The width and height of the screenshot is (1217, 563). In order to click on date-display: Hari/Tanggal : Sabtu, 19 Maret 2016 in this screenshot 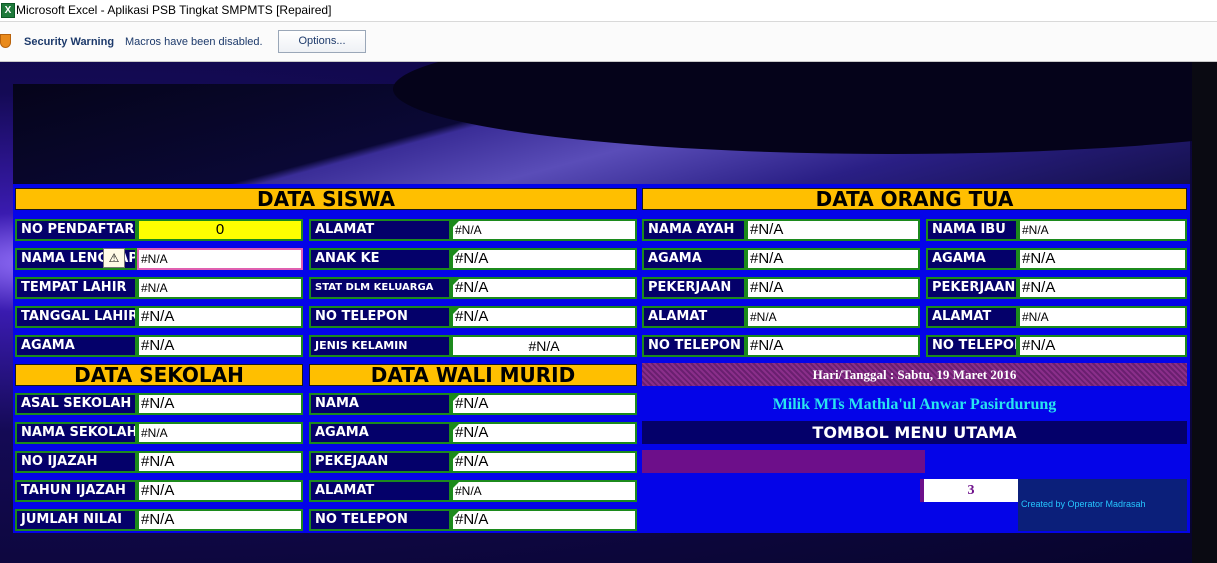, I will do `click(914, 374)`.